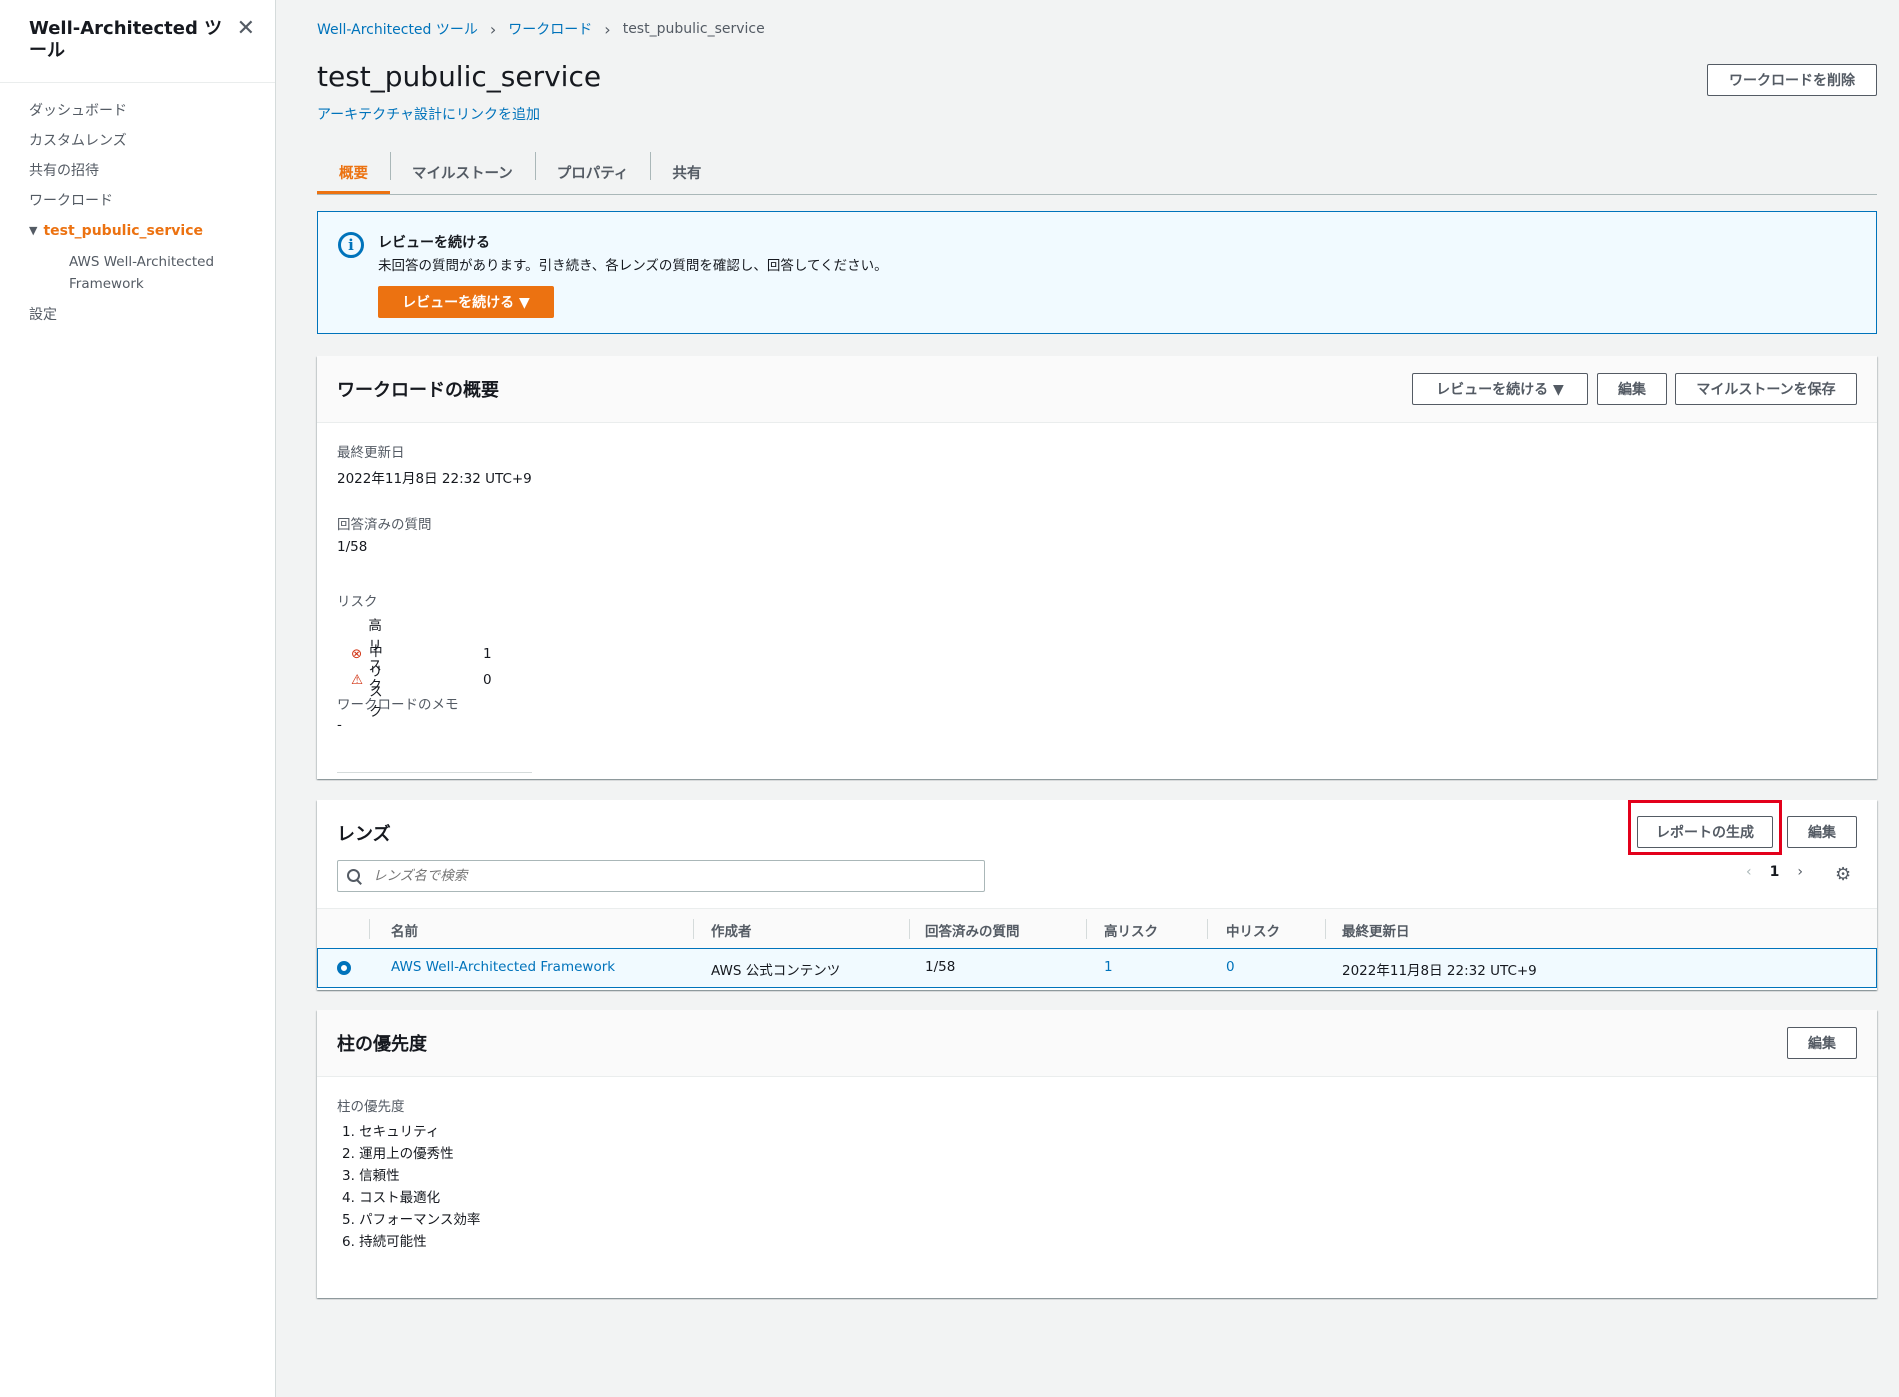  I want to click on answered-label: 回答済みの質問, so click(384, 525).